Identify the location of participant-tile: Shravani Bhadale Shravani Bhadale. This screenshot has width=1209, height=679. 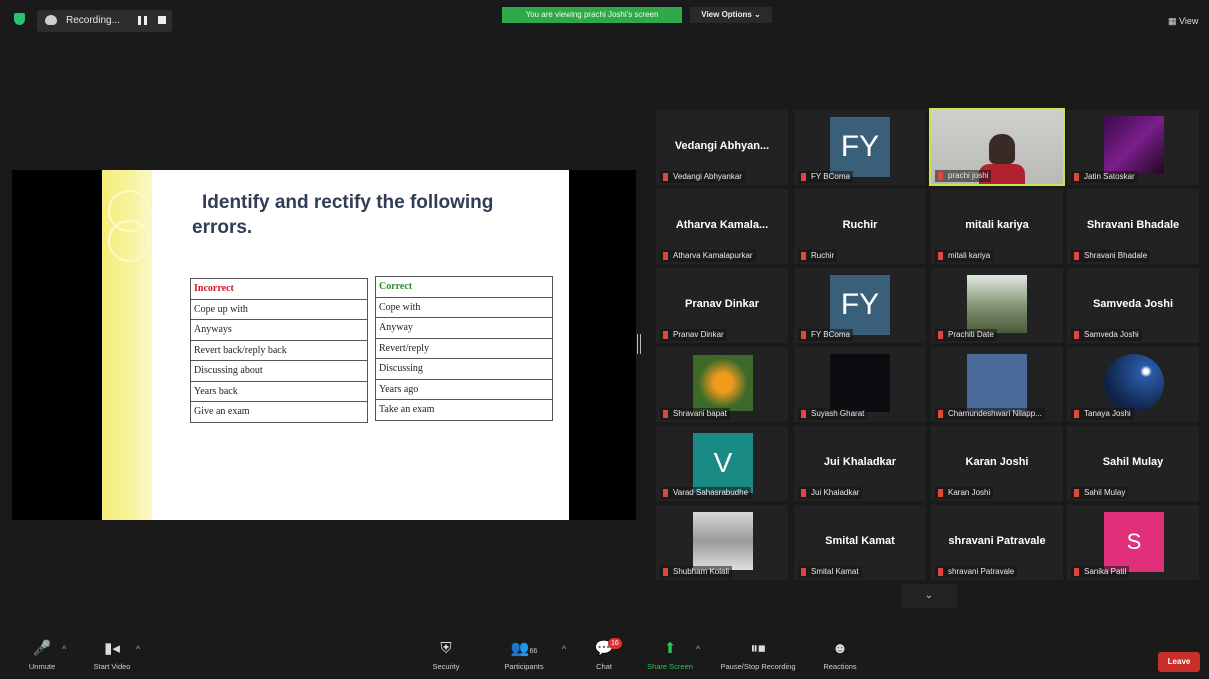
(1133, 226).